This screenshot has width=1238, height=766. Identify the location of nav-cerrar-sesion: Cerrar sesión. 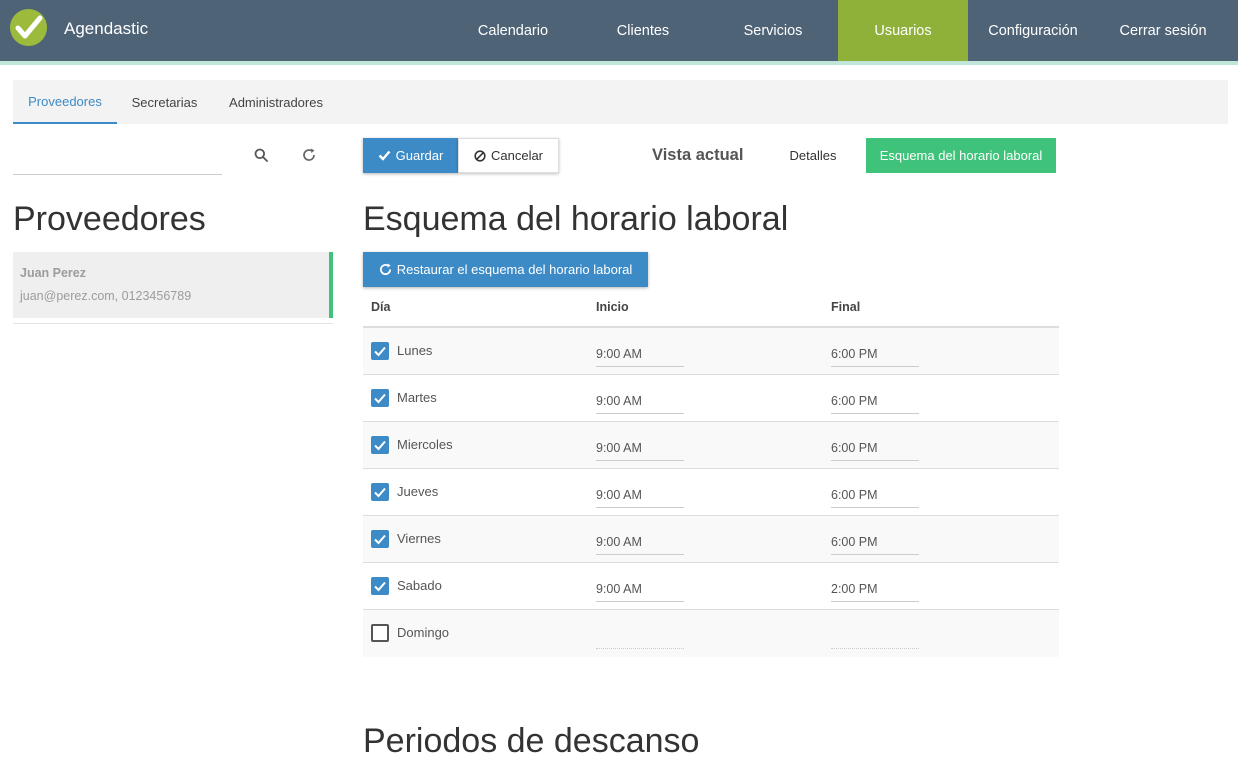
(1163, 30).